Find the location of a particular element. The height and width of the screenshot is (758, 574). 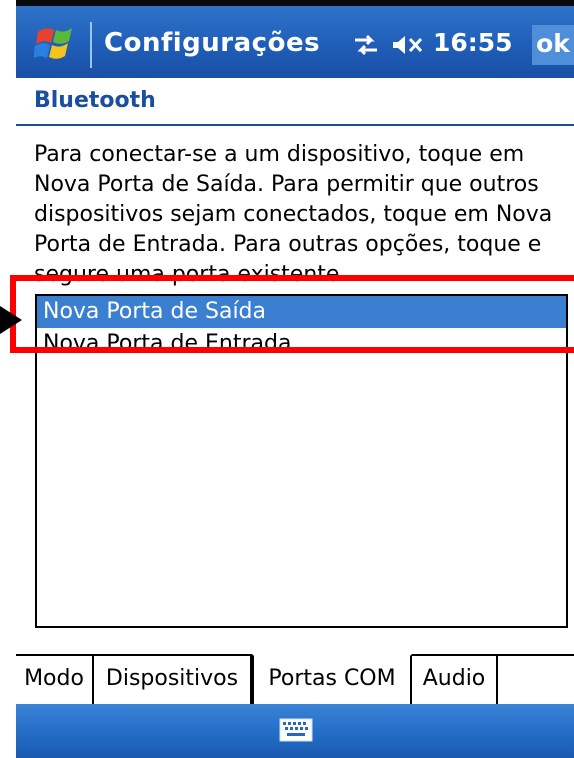

header-divider is located at coordinates (295, 125).